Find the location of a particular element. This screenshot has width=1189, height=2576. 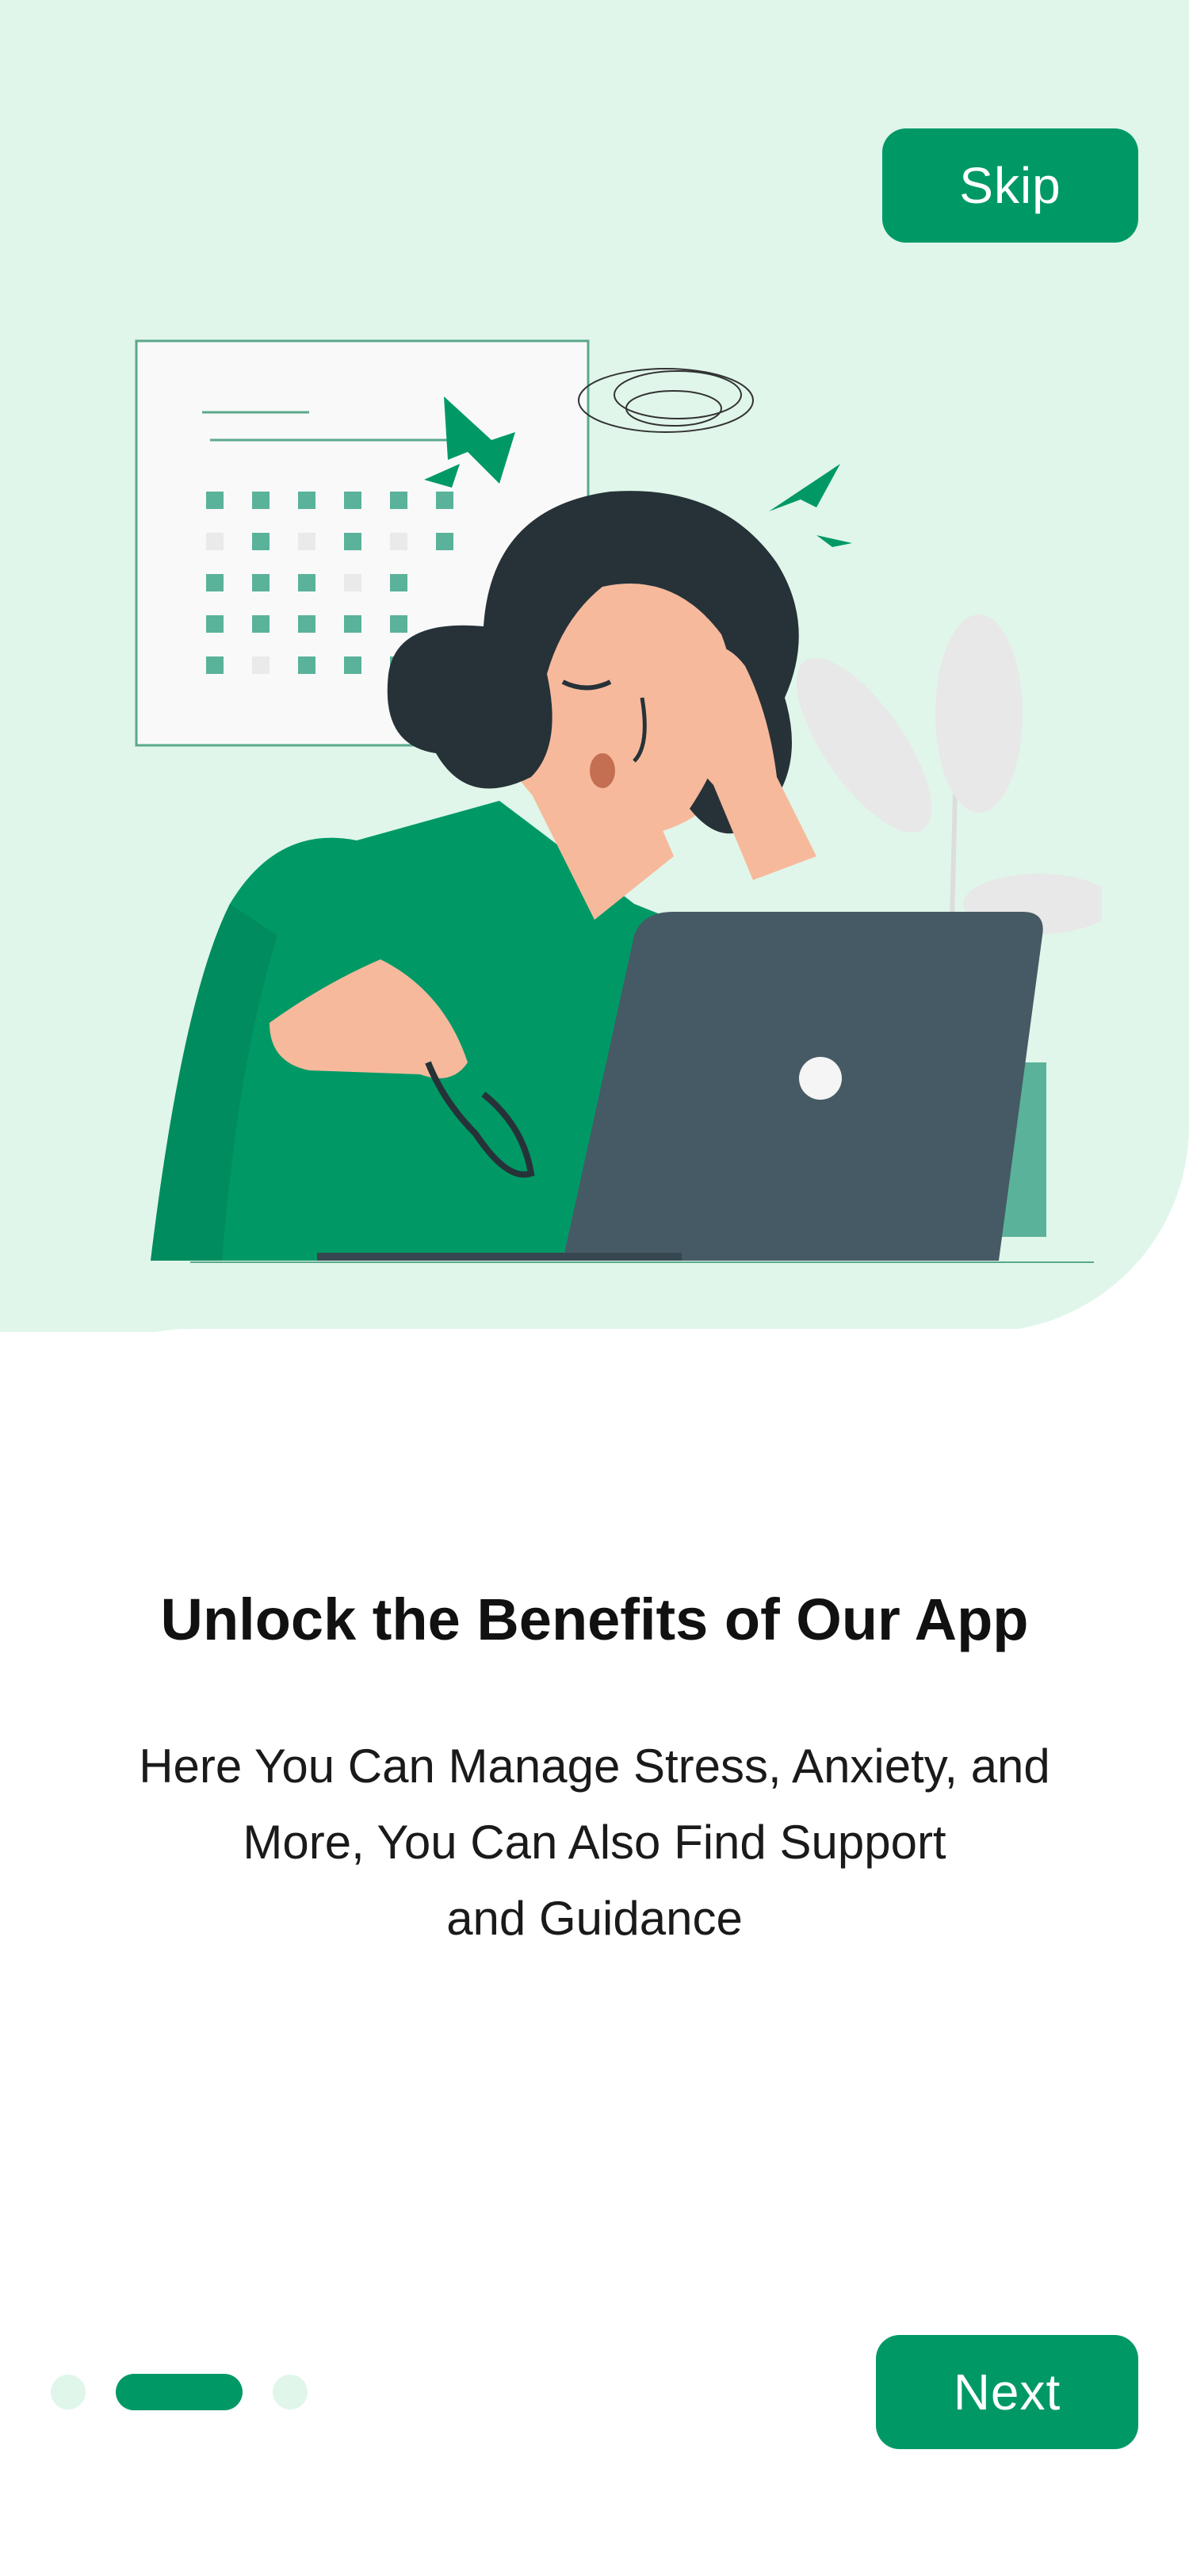

skip-button: Skip is located at coordinates (1010, 185).